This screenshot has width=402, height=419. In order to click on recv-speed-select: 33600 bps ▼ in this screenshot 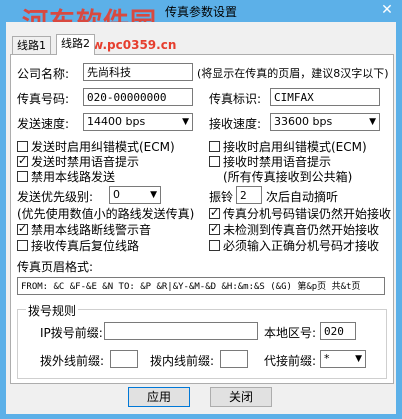, I will do `click(325, 122)`.